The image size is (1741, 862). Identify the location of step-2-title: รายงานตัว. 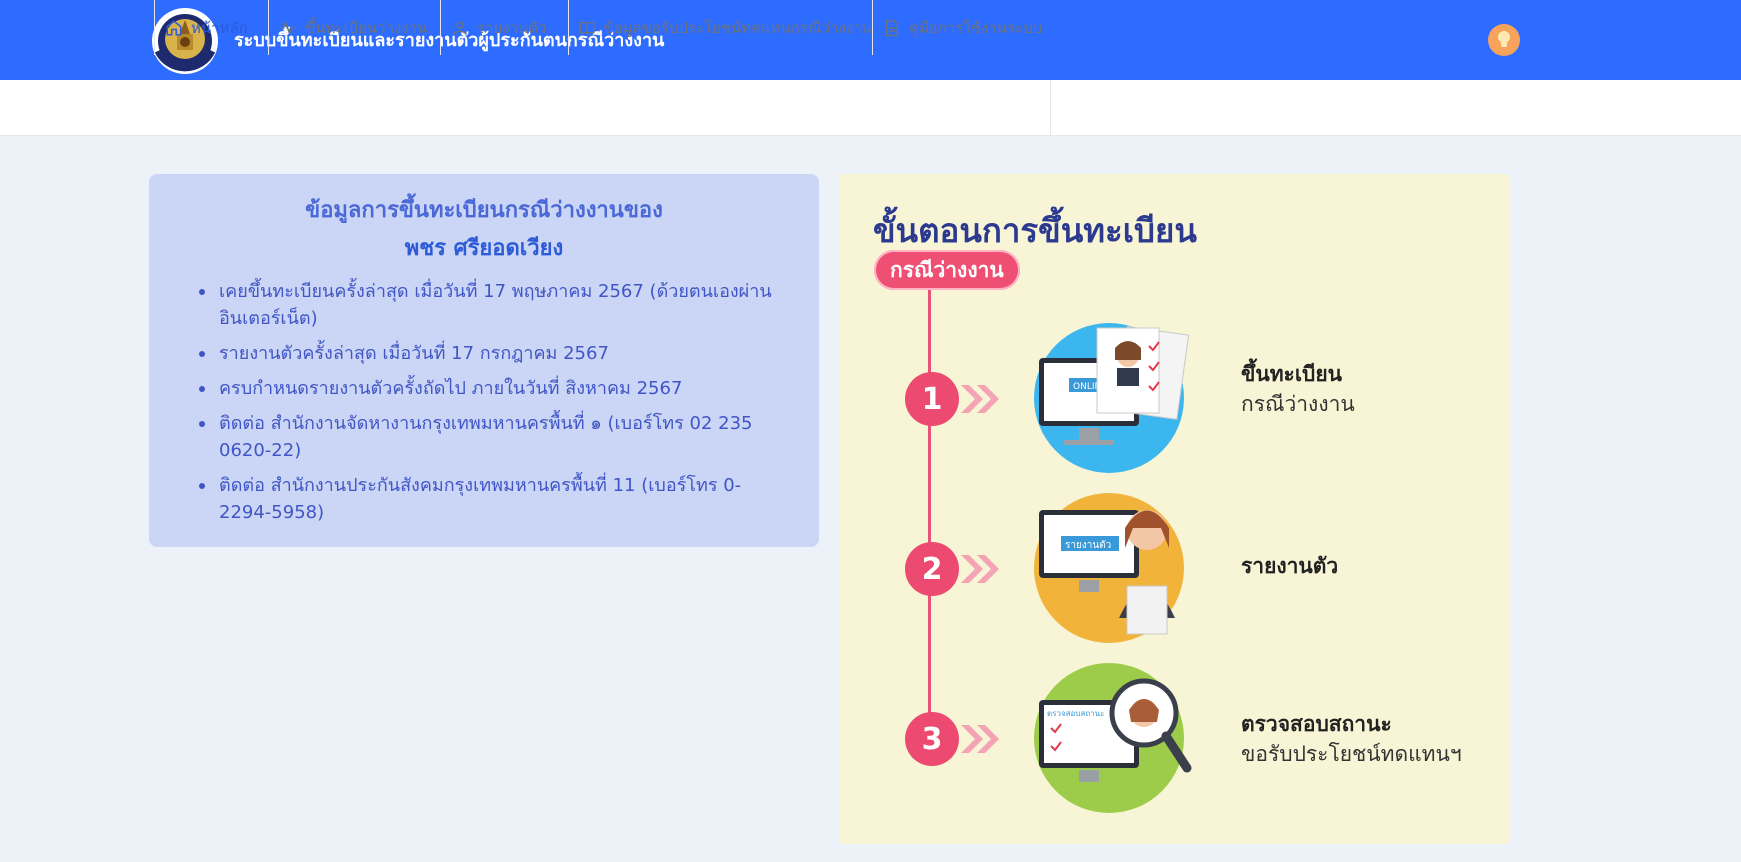
(1290, 566).